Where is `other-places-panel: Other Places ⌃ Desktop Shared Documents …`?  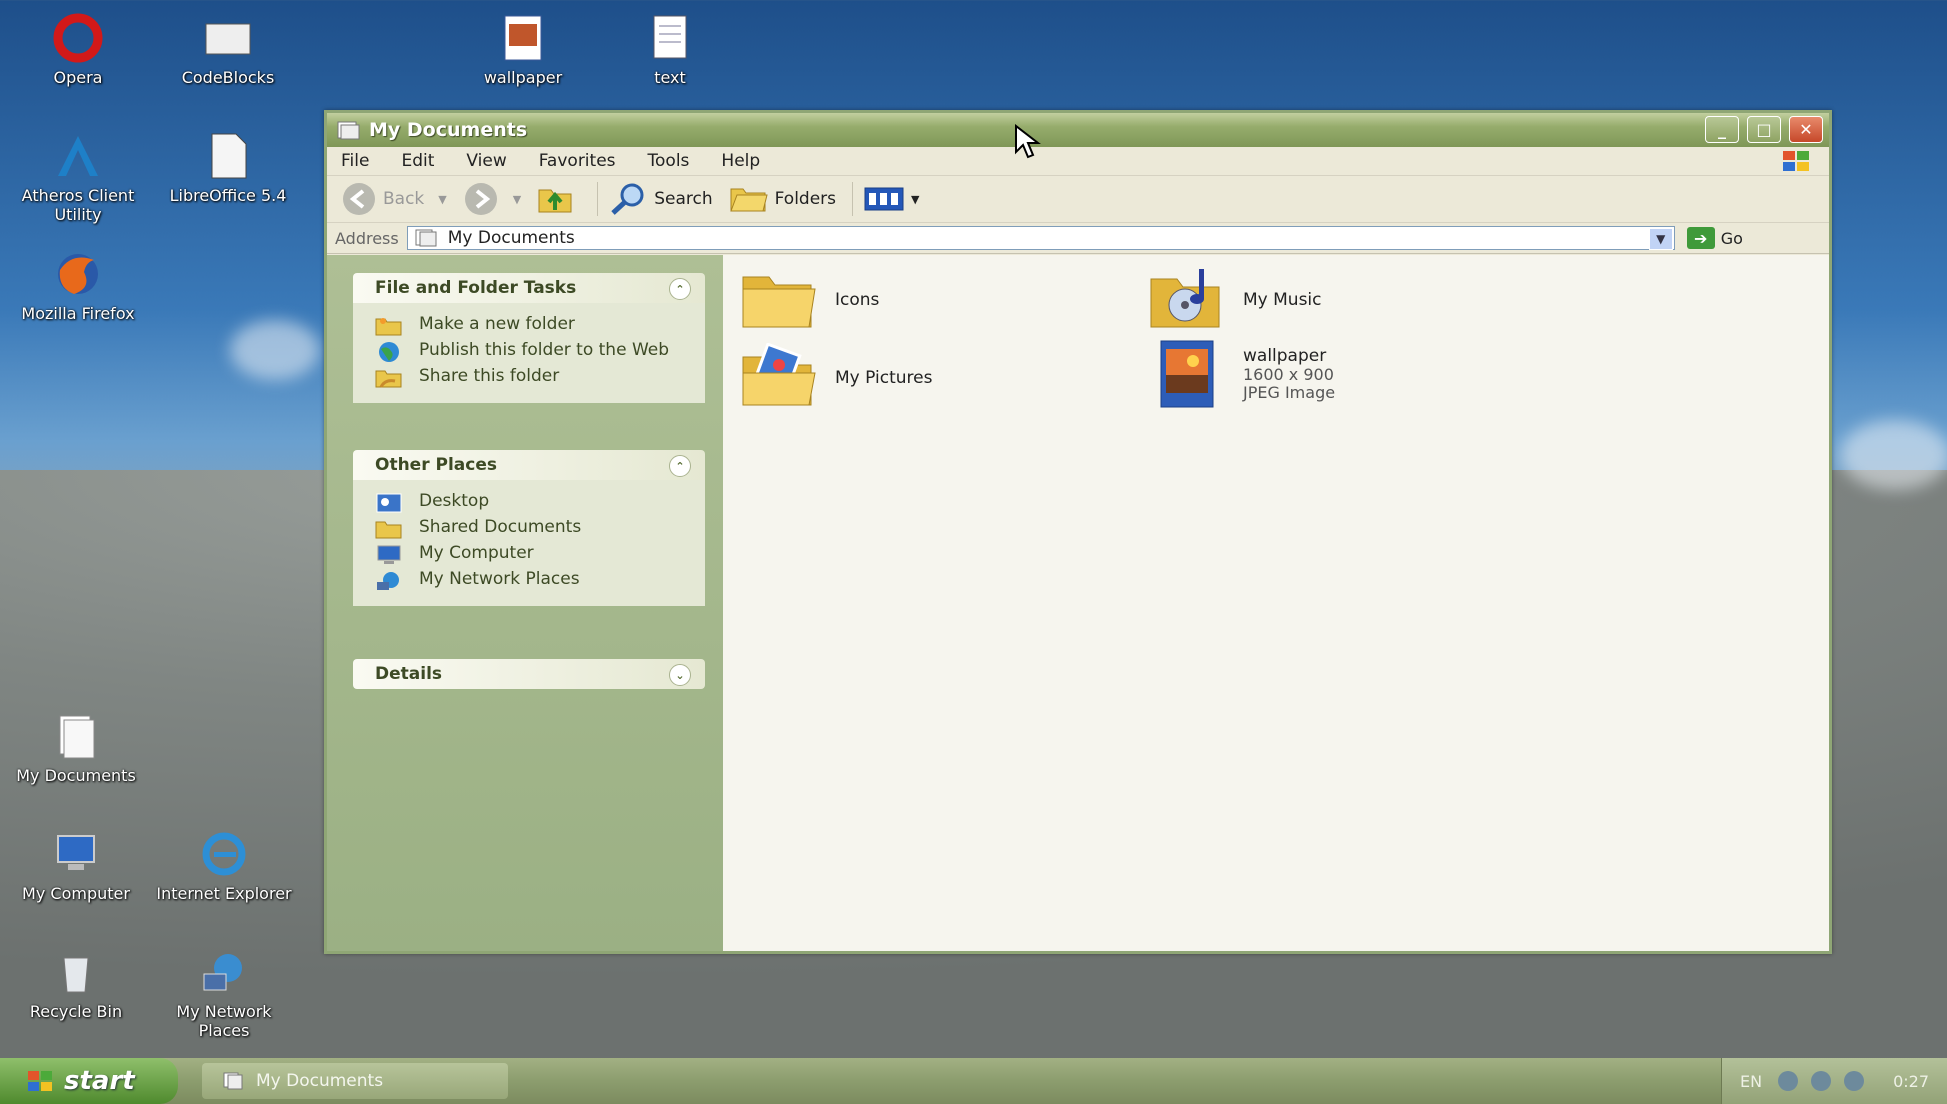
other-places-panel: Other Places ⌃ Desktop Shared Documents … is located at coordinates (529, 528).